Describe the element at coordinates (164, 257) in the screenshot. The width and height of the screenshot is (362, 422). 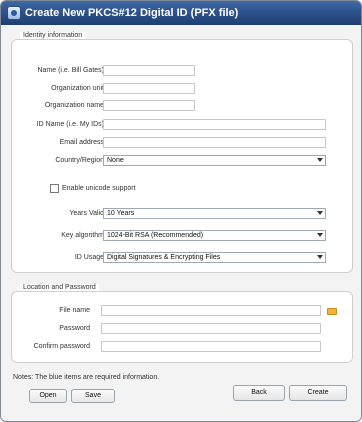
I see `id-usage-value: Digital Signatures & Encrypting Files` at that location.